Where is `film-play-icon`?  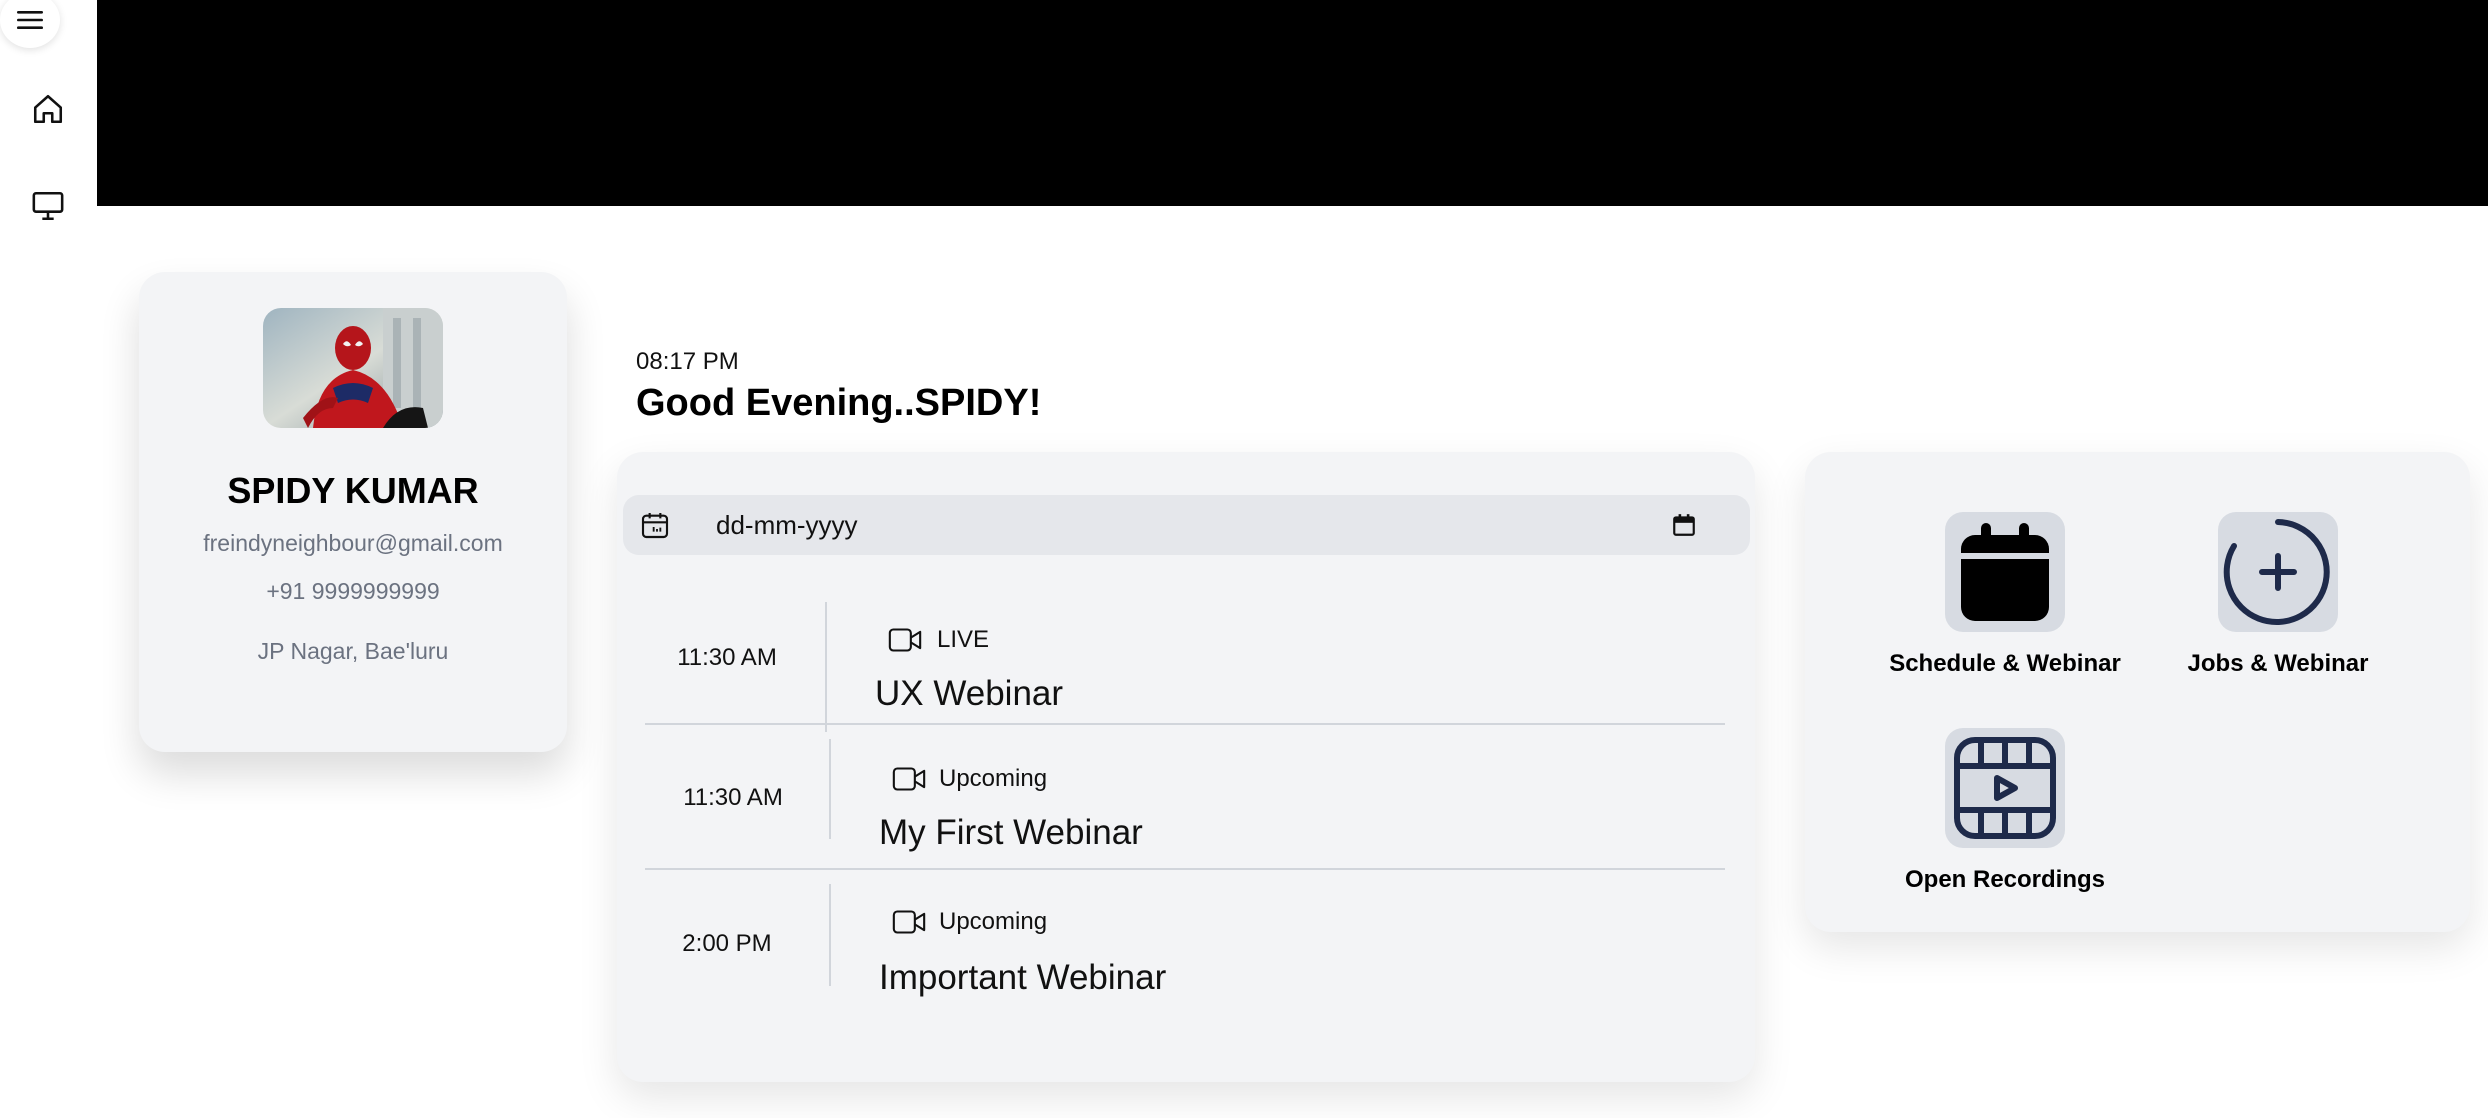
film-play-icon is located at coordinates (2005, 788).